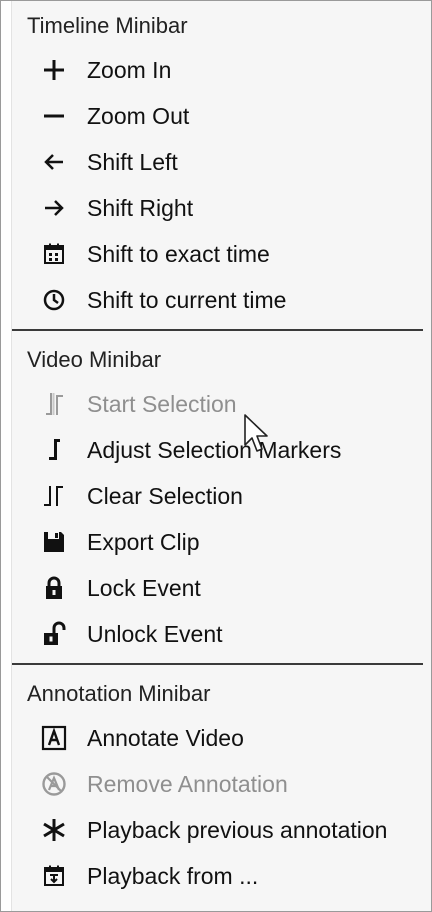 The image size is (432, 912). I want to click on start-selection-icon, so click(54, 404).